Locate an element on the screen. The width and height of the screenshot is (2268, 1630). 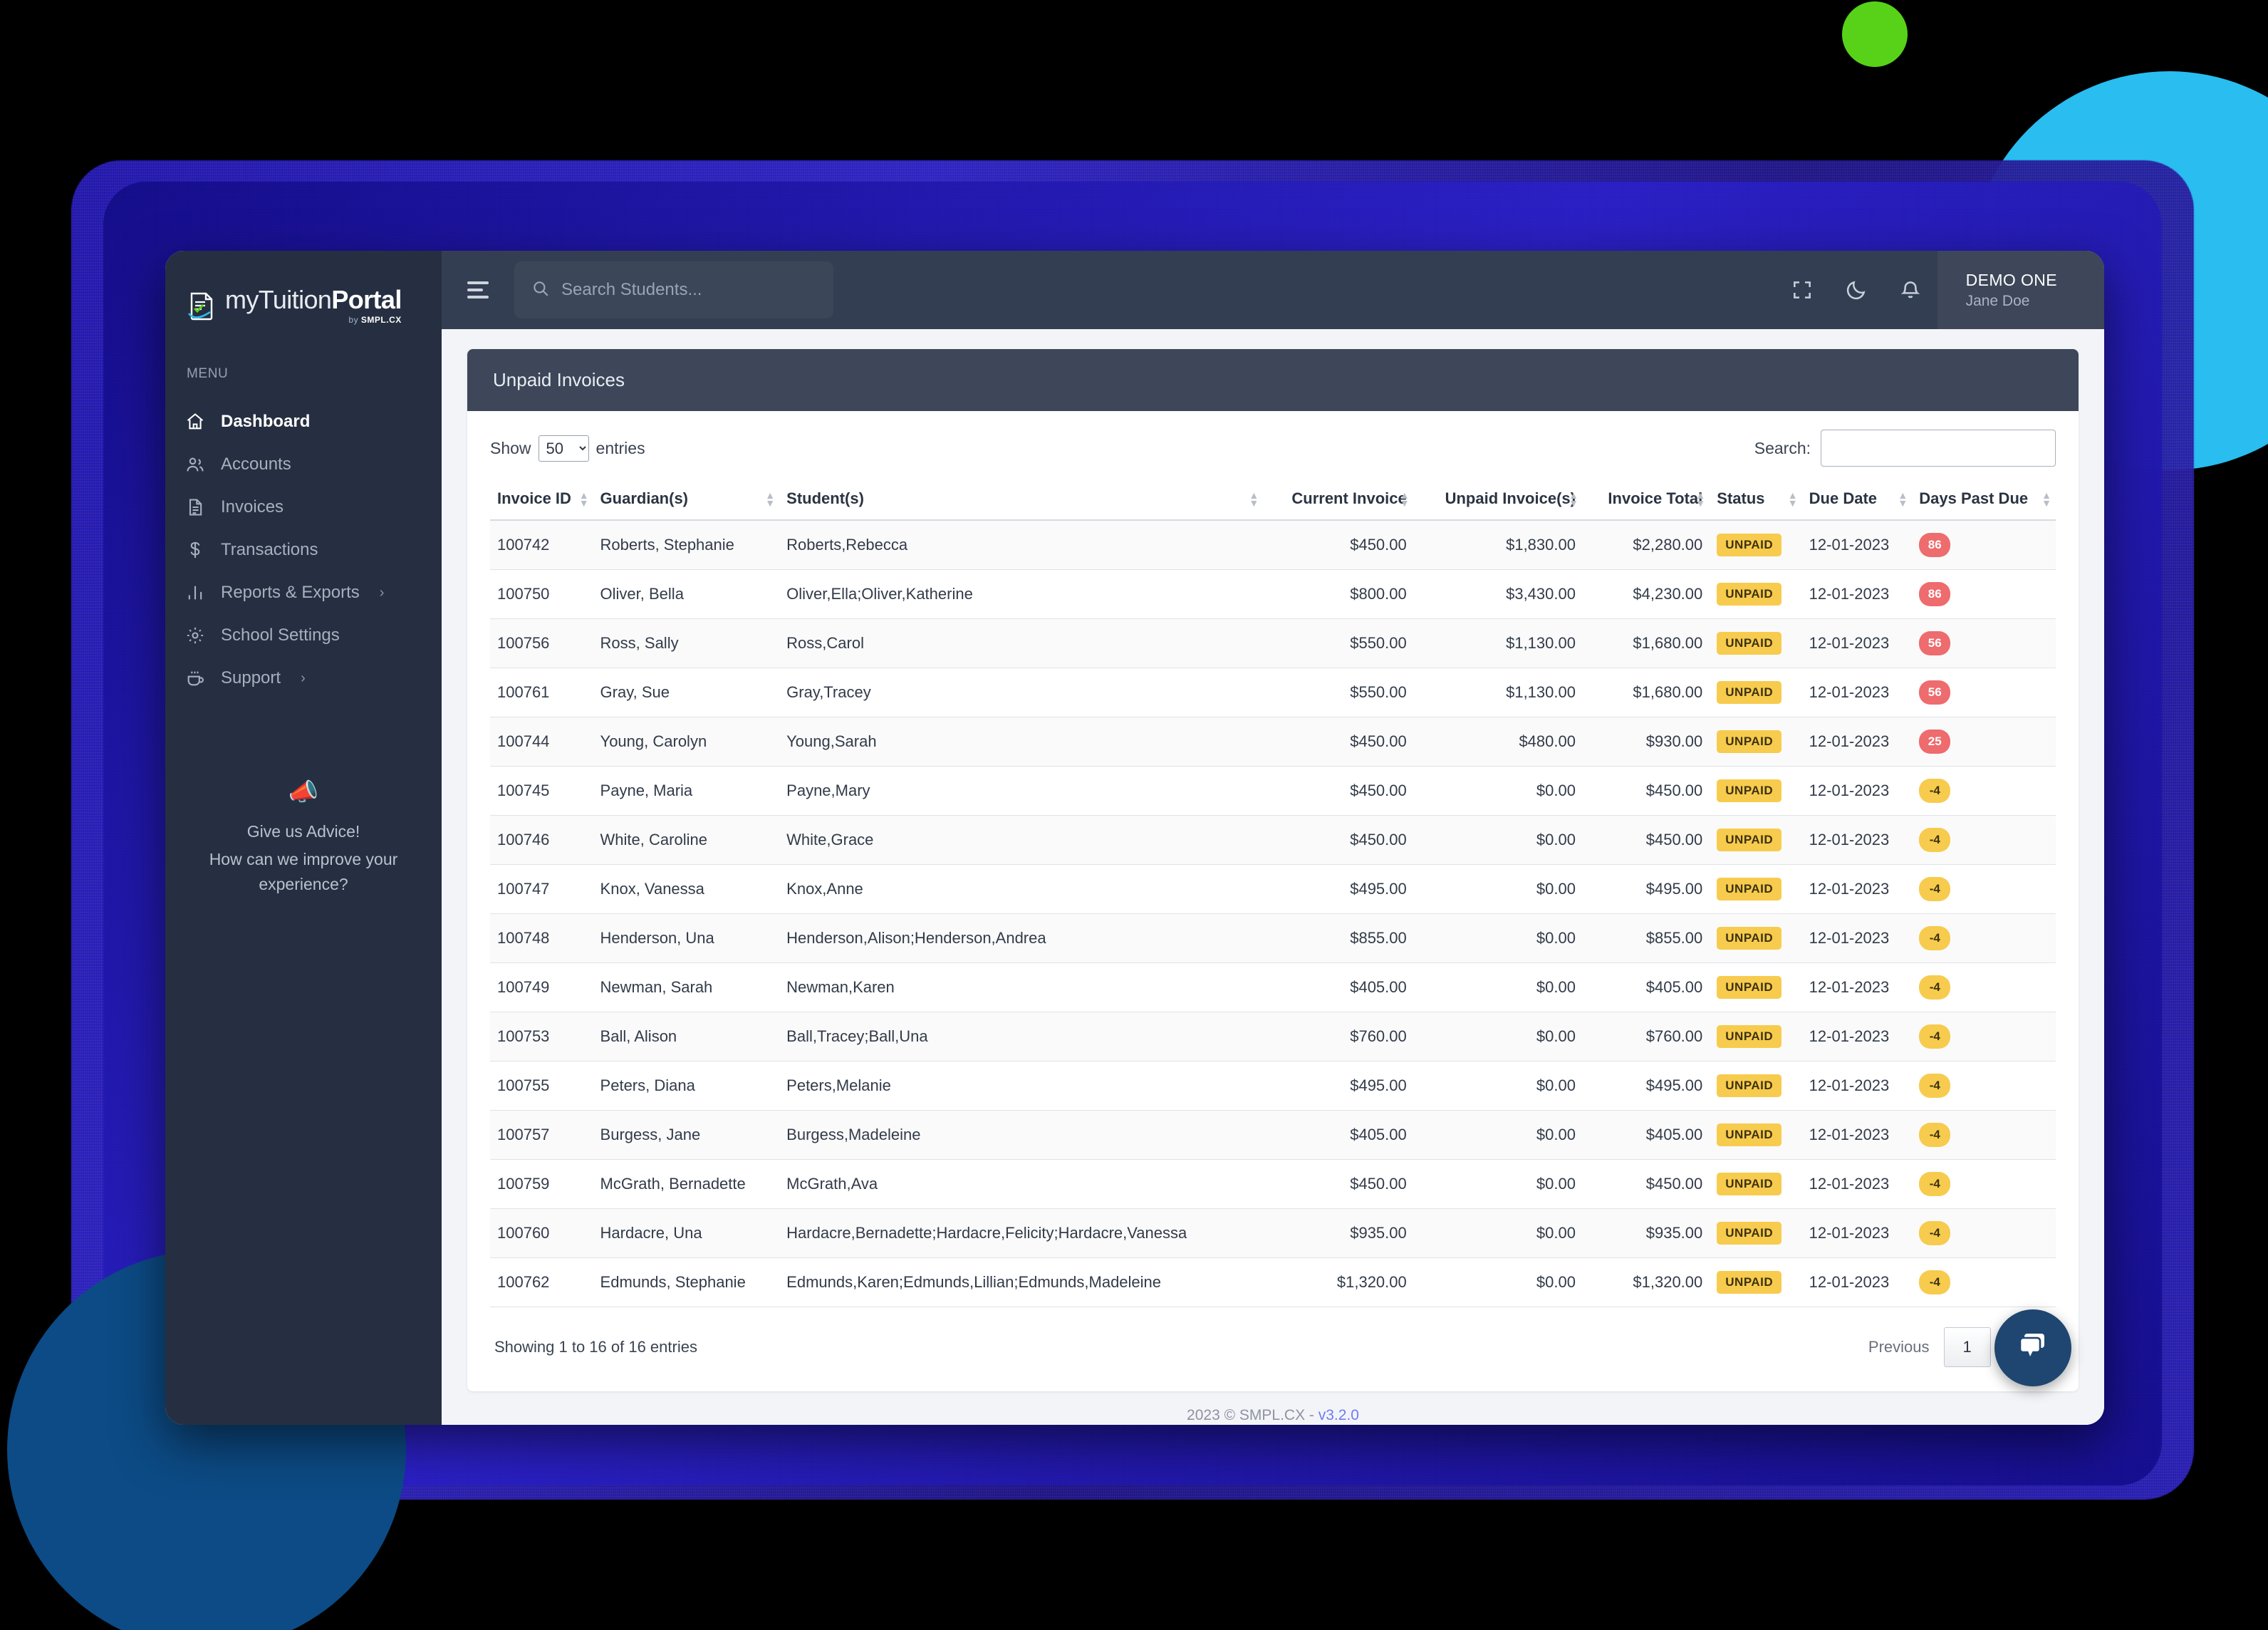
cell-invoice-total: $405.00 is located at coordinates (1646, 987).